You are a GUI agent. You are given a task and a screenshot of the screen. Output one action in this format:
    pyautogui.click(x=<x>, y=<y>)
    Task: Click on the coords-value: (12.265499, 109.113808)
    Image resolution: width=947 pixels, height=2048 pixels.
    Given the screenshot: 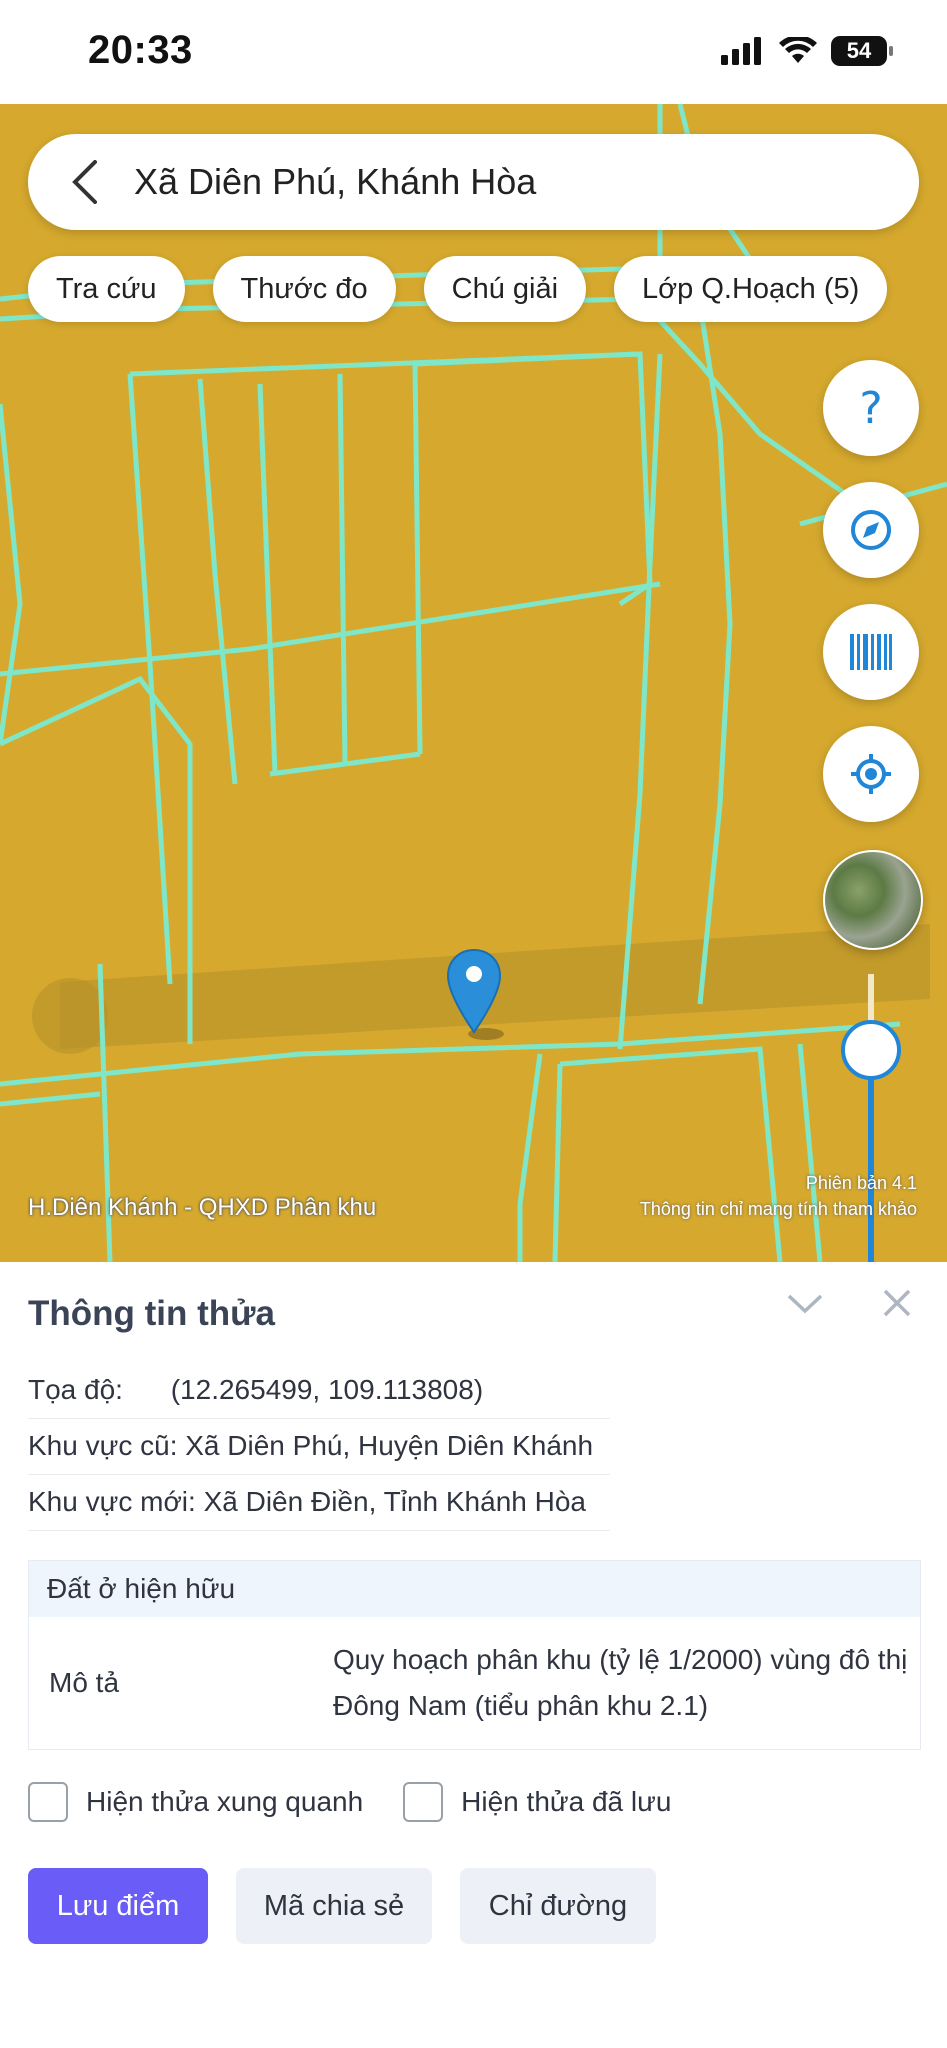 What is the action you would take?
    pyautogui.click(x=327, y=1389)
    